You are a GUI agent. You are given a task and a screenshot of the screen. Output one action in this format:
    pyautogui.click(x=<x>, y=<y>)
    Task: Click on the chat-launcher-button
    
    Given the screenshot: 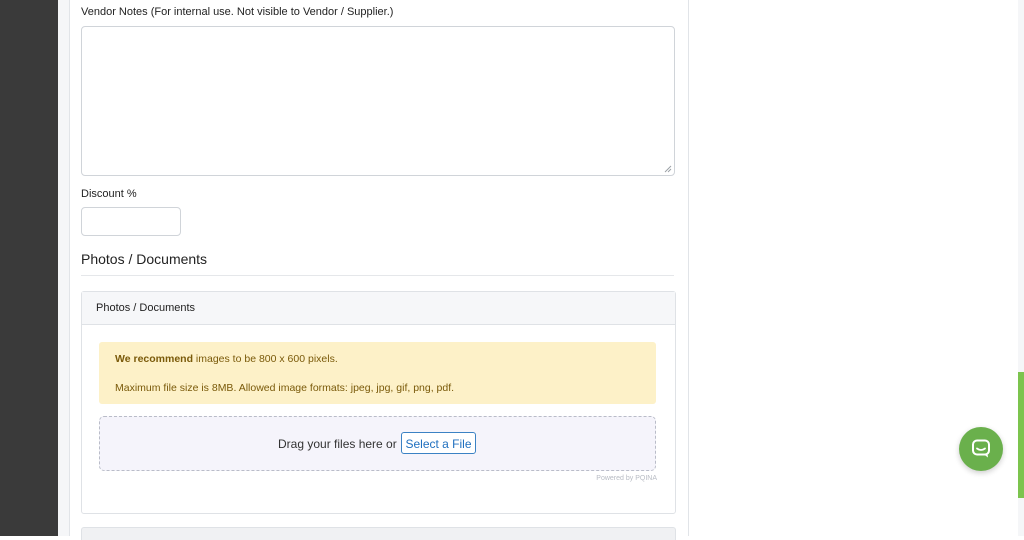 What is the action you would take?
    pyautogui.click(x=981, y=449)
    